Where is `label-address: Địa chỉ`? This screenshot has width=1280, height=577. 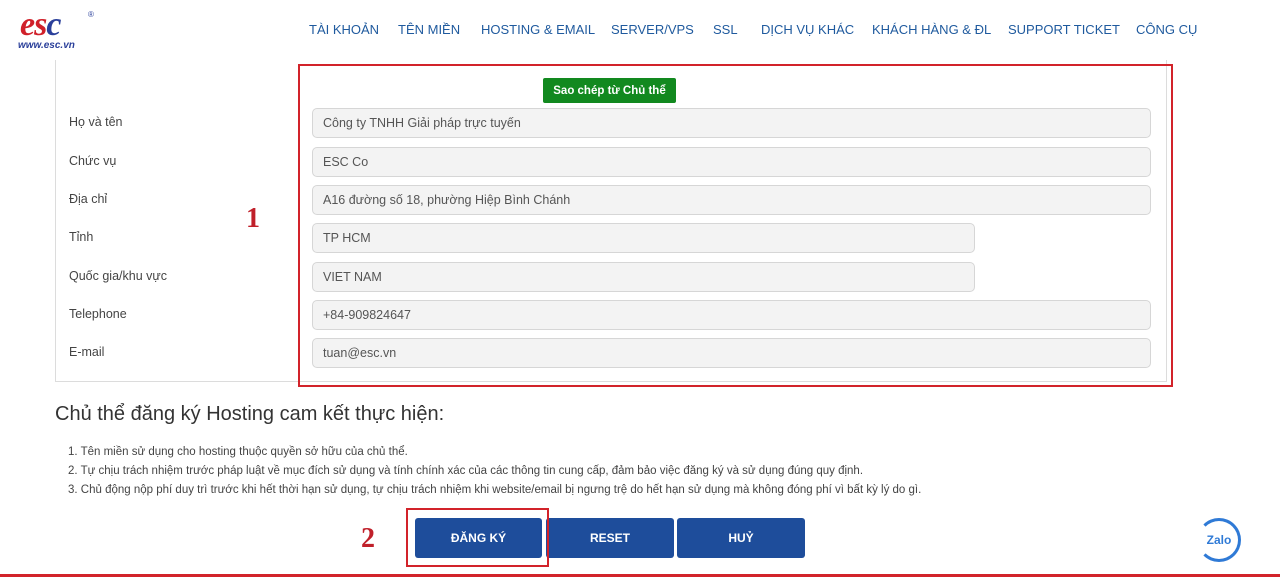 label-address: Địa chỉ is located at coordinates (88, 199).